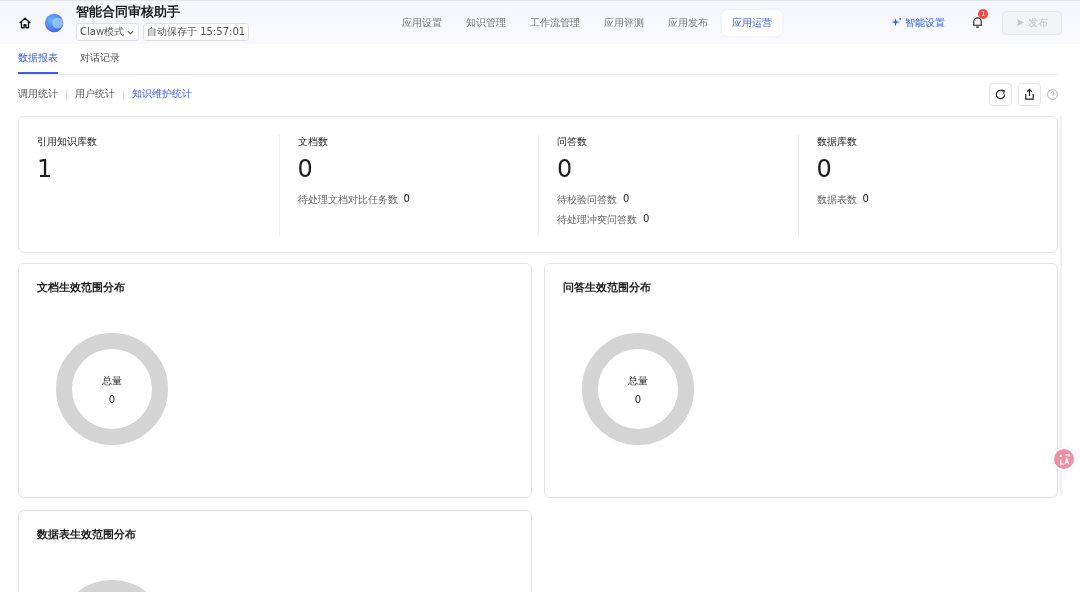 The width and height of the screenshot is (1080, 610). Describe the element at coordinates (624, 22) in the screenshot. I see `nav-tab: 应用评测` at that location.